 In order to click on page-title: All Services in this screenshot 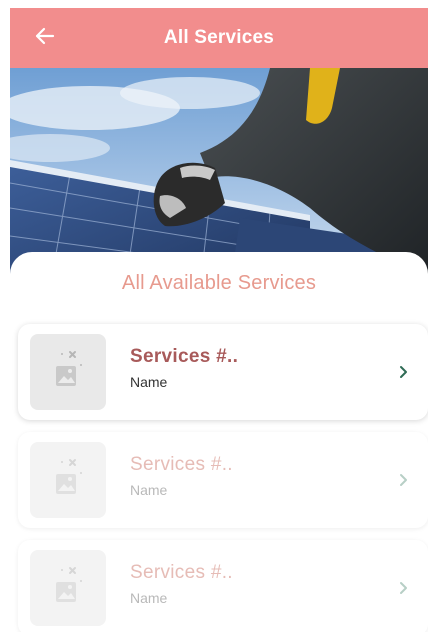, I will do `click(219, 37)`.